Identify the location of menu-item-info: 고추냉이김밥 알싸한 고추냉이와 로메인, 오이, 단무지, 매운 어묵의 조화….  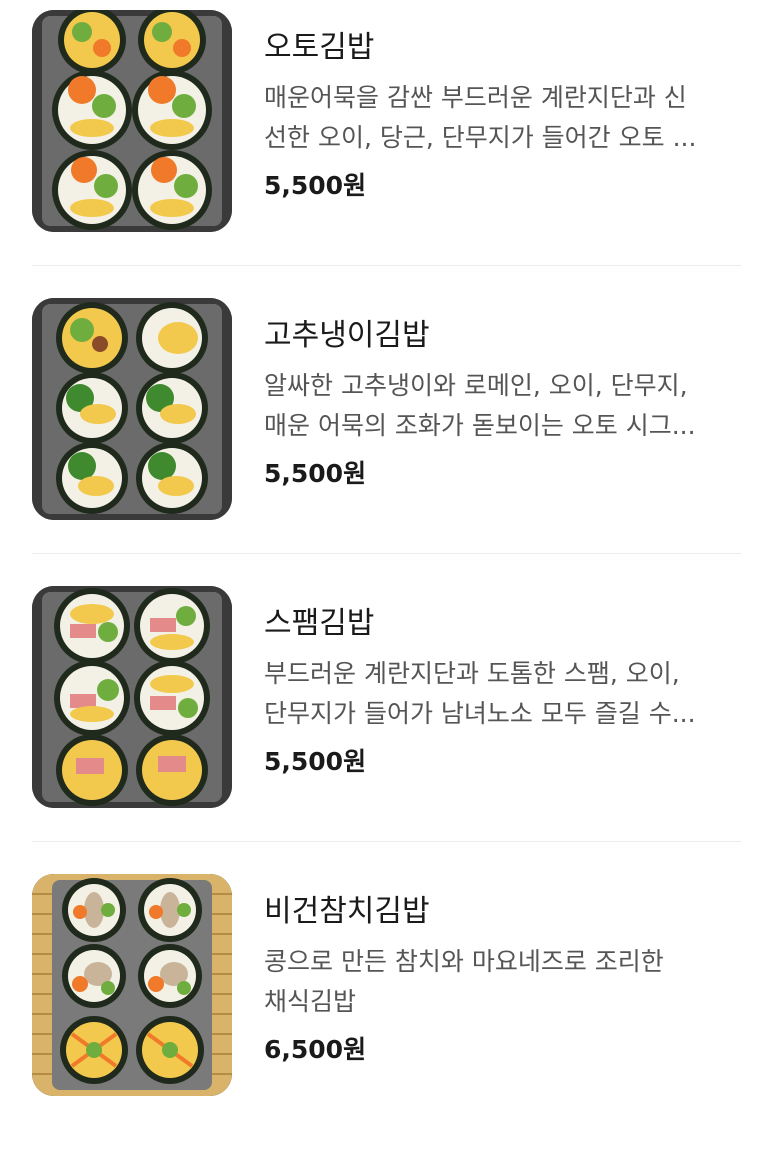
(504, 405).